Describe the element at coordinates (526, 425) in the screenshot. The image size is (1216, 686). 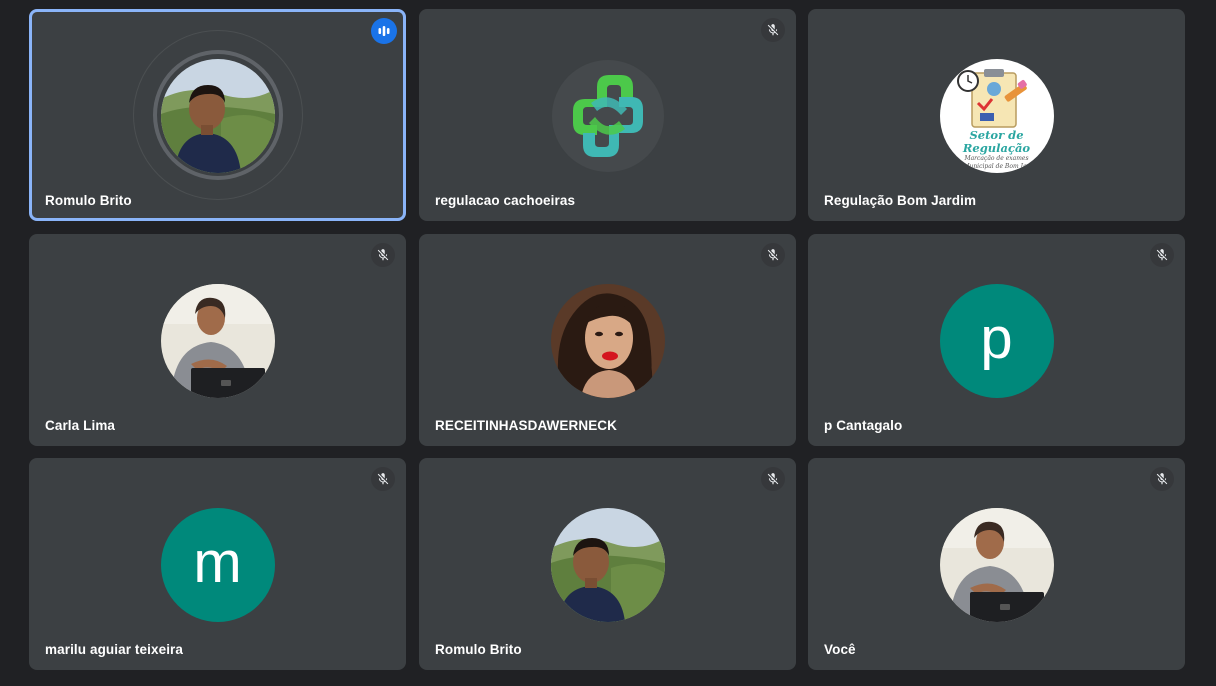
I see `participant-name: RECEITINHASDAWERNECK` at that location.